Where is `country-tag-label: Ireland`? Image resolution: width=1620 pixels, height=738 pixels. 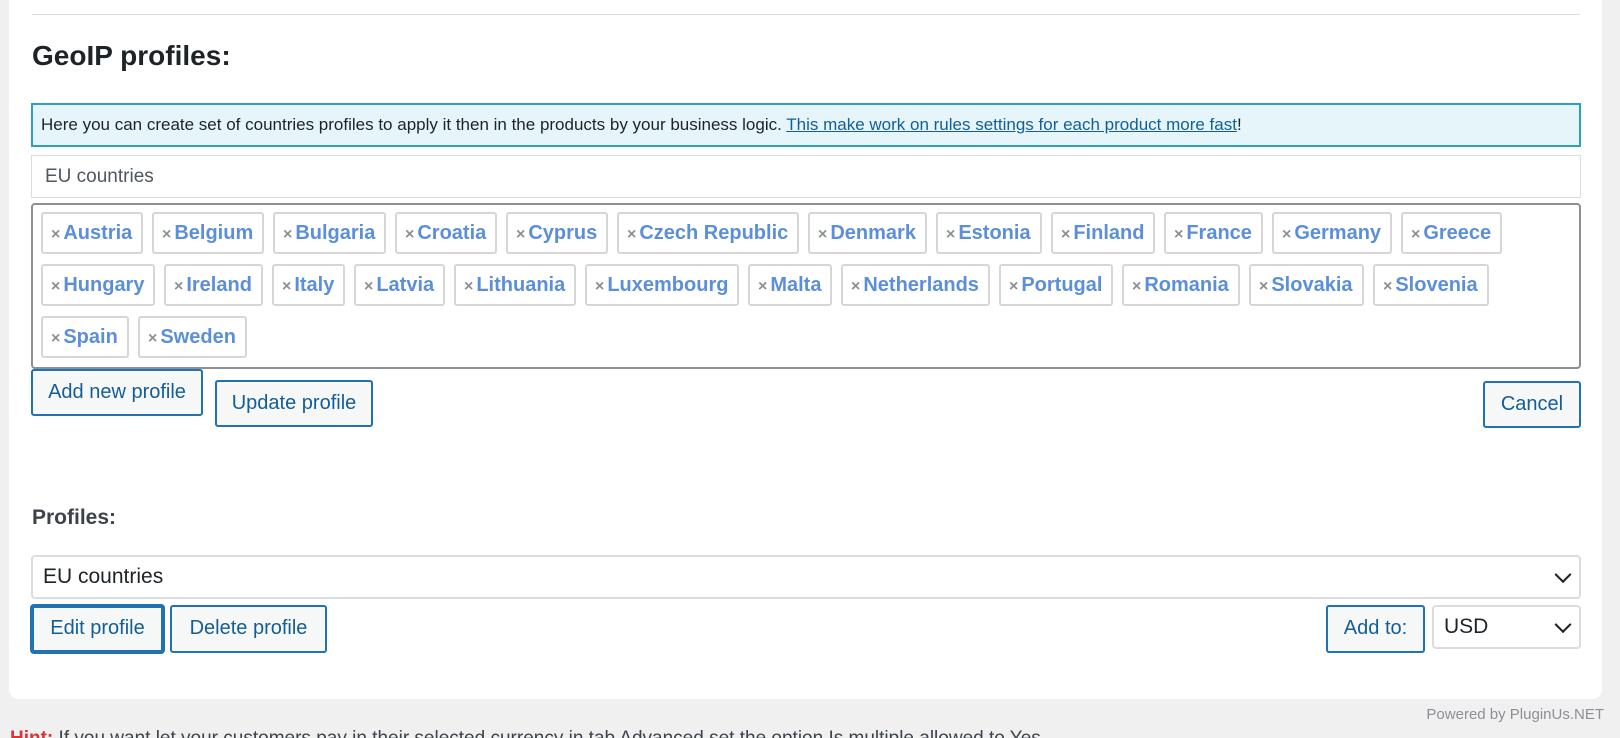 country-tag-label: Ireland is located at coordinates (219, 285).